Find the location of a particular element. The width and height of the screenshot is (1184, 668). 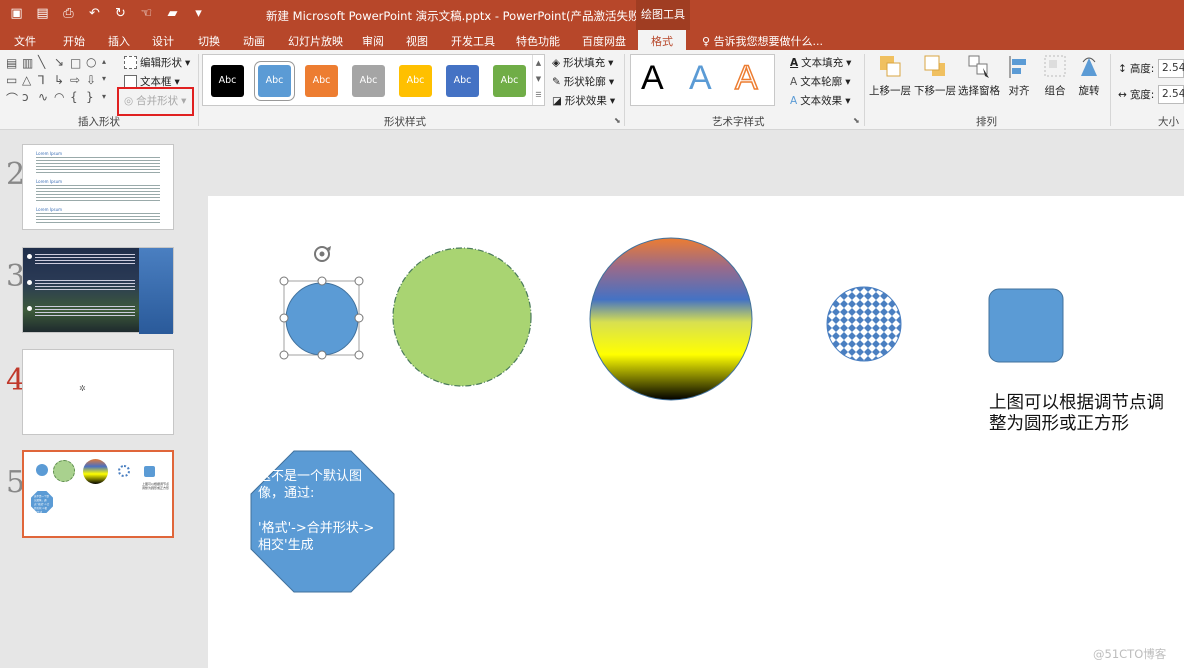

oval-shape-icon: ○ is located at coordinates (91, 62).